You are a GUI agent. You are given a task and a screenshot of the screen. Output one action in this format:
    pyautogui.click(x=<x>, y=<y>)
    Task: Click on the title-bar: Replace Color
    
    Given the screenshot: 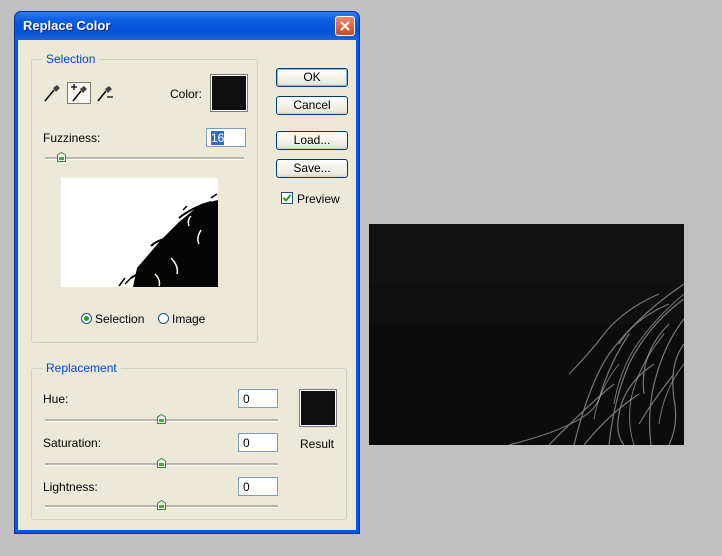 What is the action you would take?
    pyautogui.click(x=187, y=26)
    